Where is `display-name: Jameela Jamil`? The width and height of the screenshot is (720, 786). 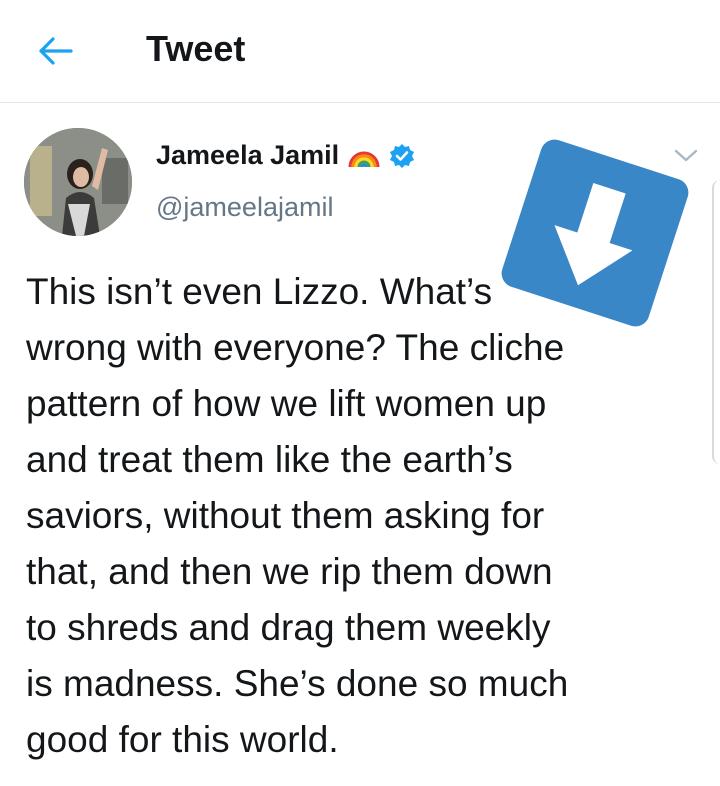 display-name: Jameela Jamil is located at coordinates (248, 155).